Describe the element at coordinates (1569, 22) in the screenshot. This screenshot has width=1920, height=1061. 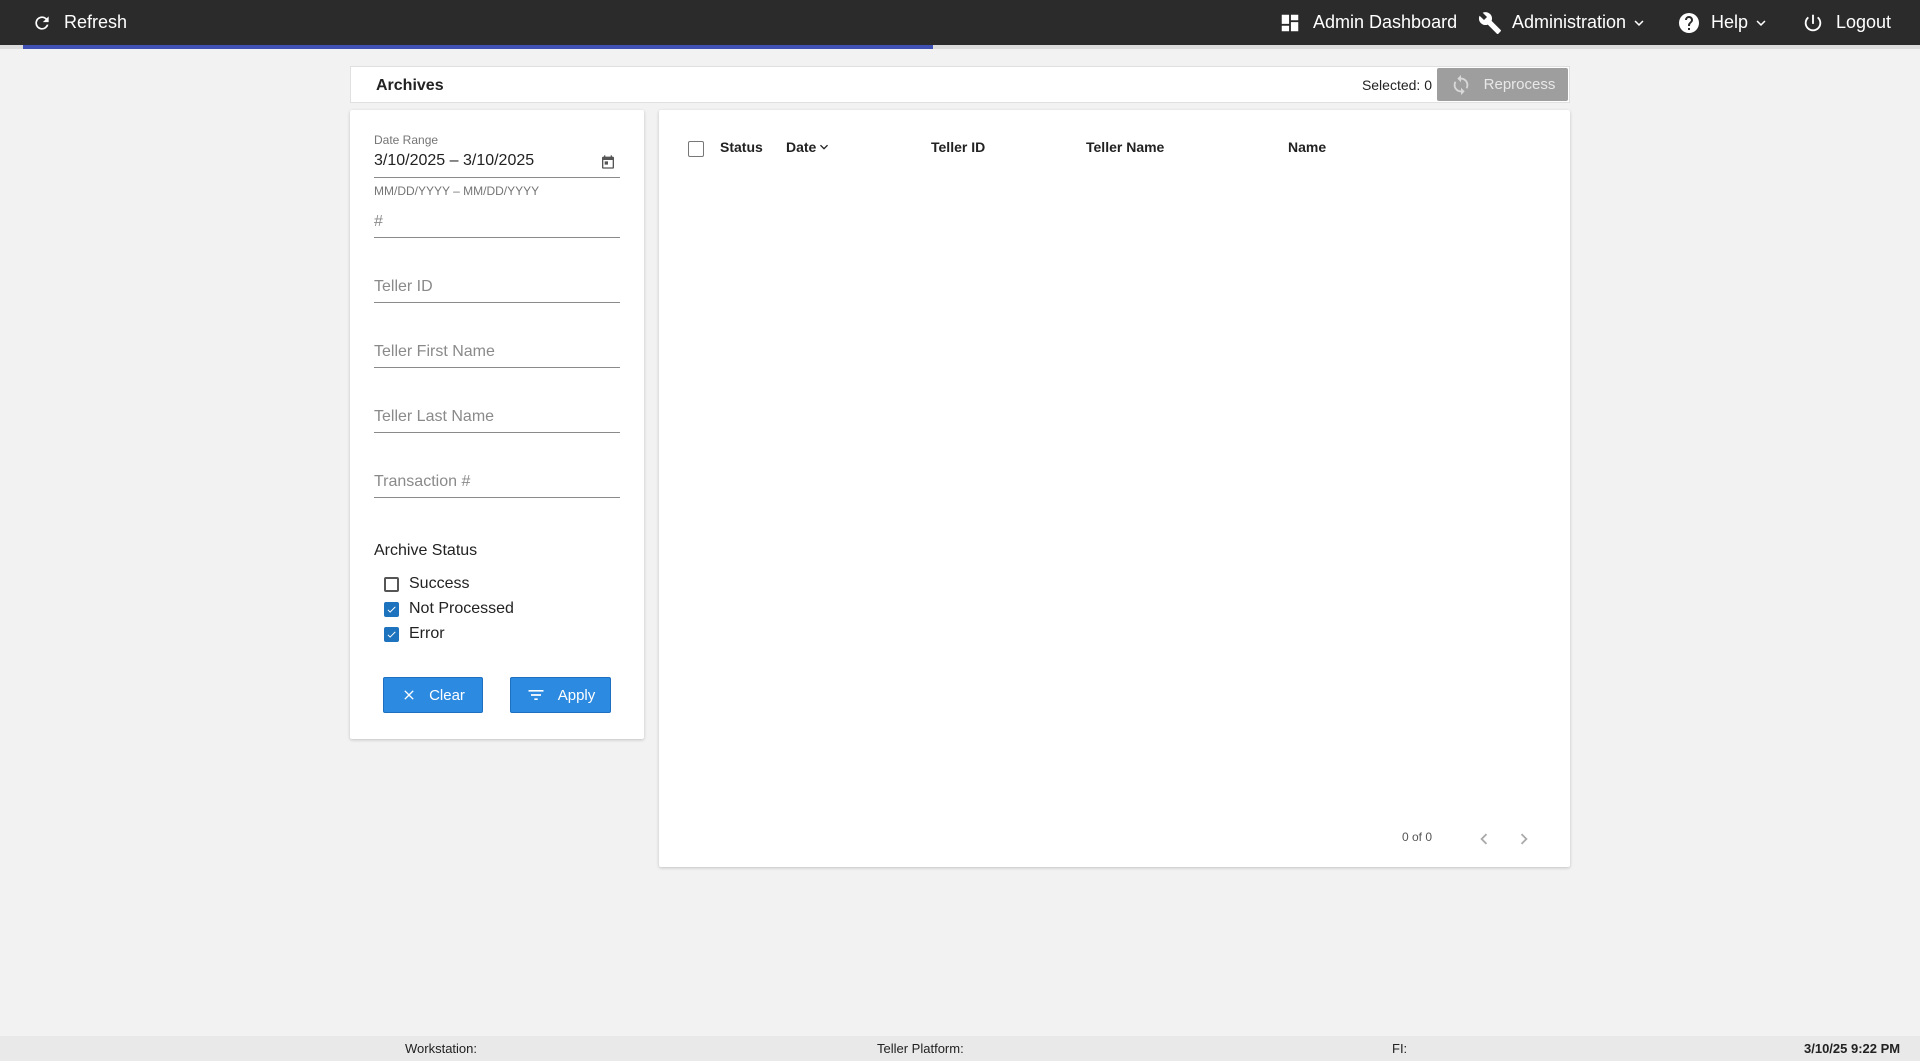
I see `administration-label: Administration` at that location.